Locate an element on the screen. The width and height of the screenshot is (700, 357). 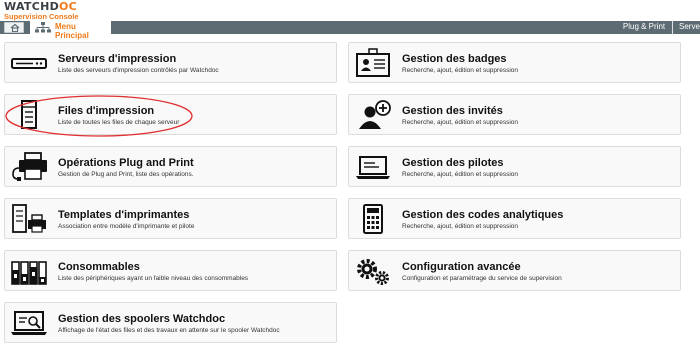
watchdoc-logo: WATCHDOC Supervision Console is located at coordinates (41, 11).